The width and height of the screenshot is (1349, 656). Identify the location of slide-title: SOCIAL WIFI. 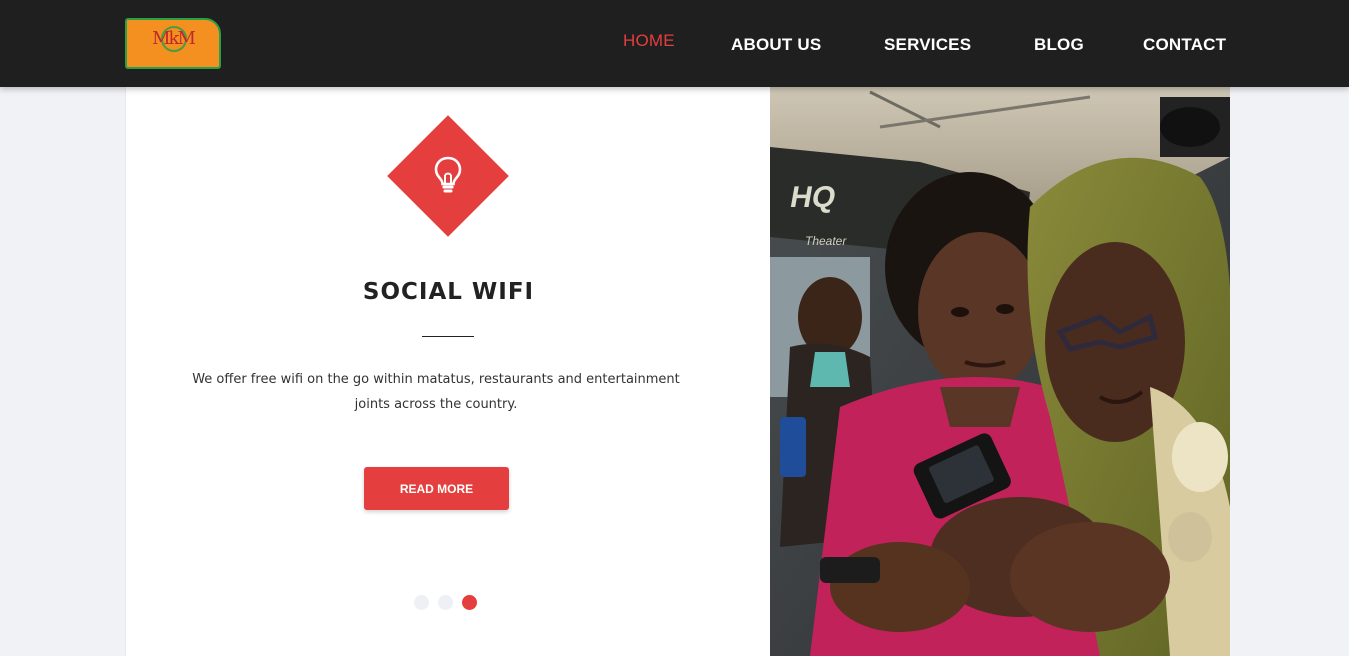
(448, 292).